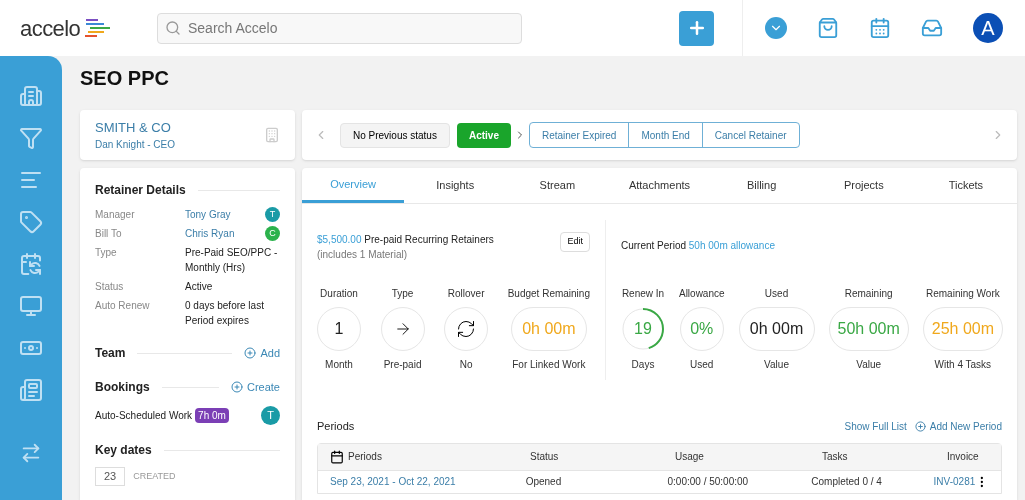 This screenshot has width=1025, height=500. I want to click on edit-button: Edit, so click(575, 242).